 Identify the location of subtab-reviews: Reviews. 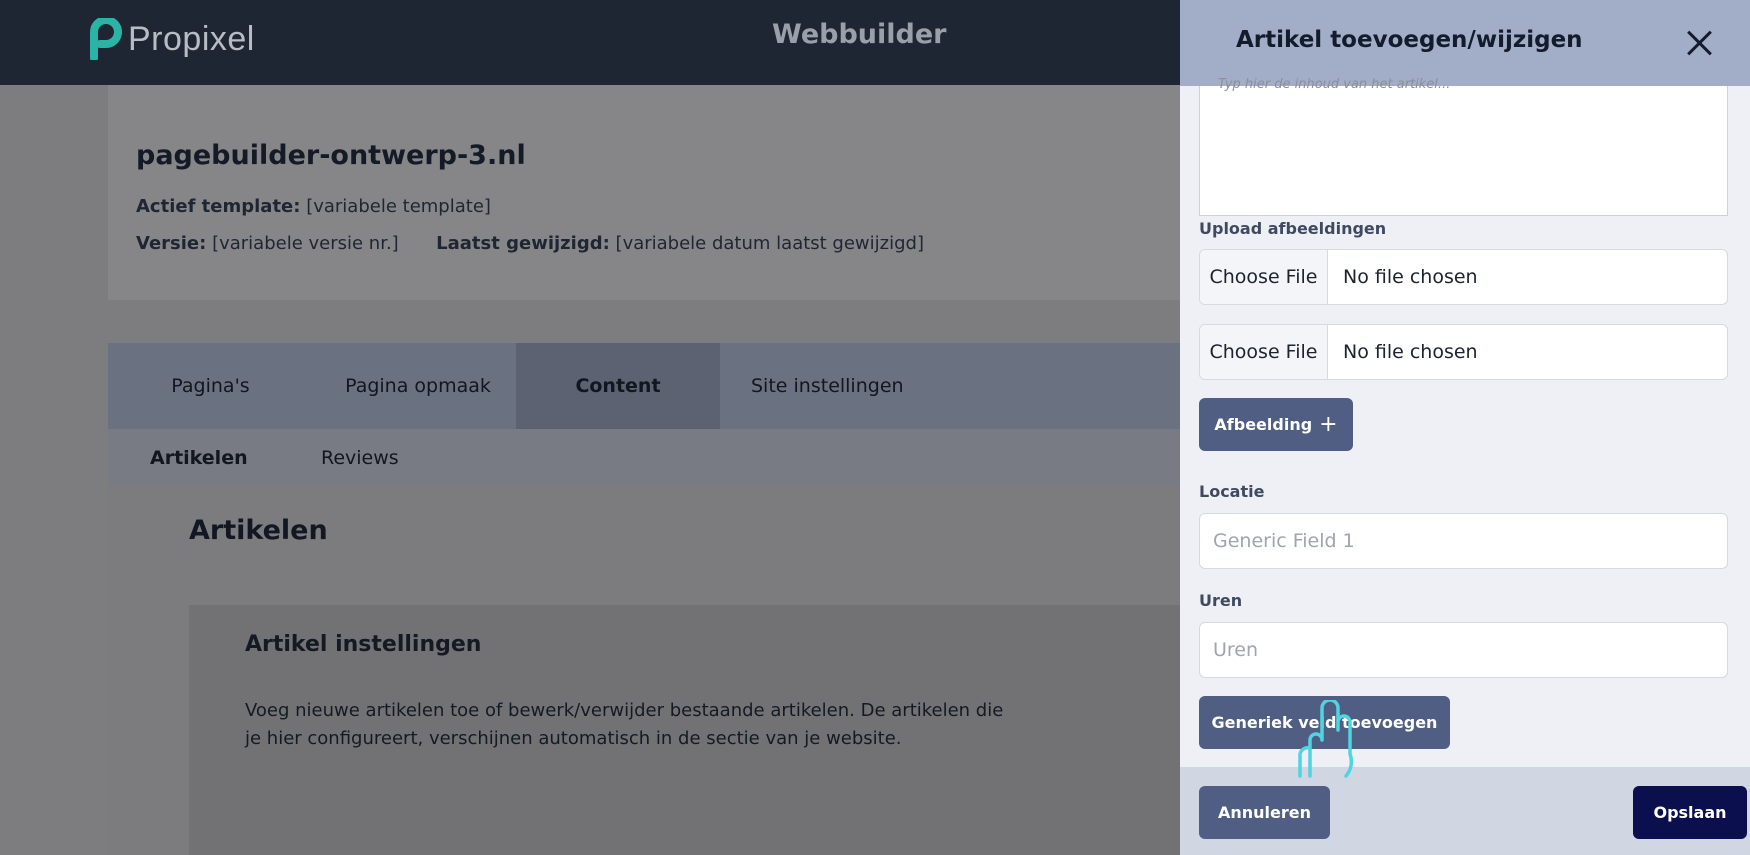
(360, 457).